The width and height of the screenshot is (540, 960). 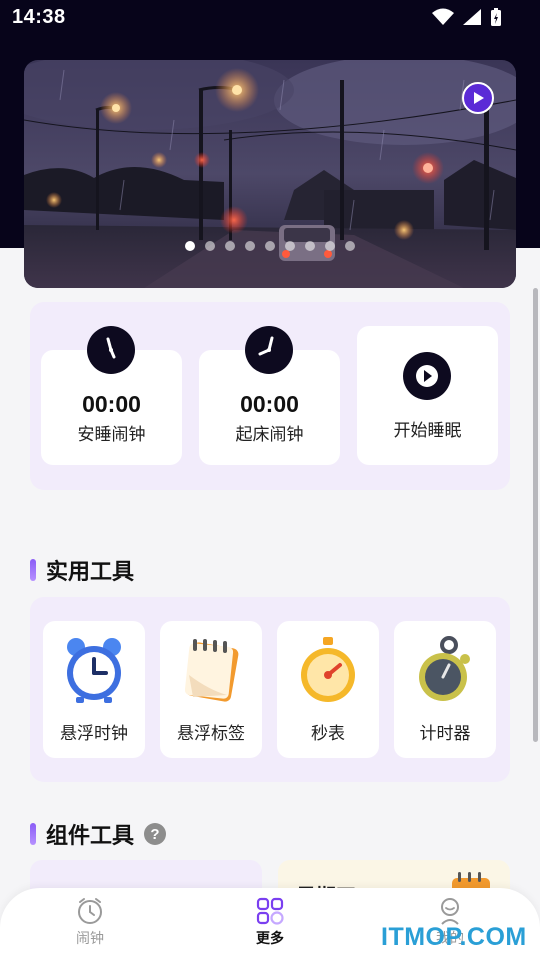 What do you see at coordinates (211, 734) in the screenshot?
I see `tool-label: 悬浮标签` at bounding box center [211, 734].